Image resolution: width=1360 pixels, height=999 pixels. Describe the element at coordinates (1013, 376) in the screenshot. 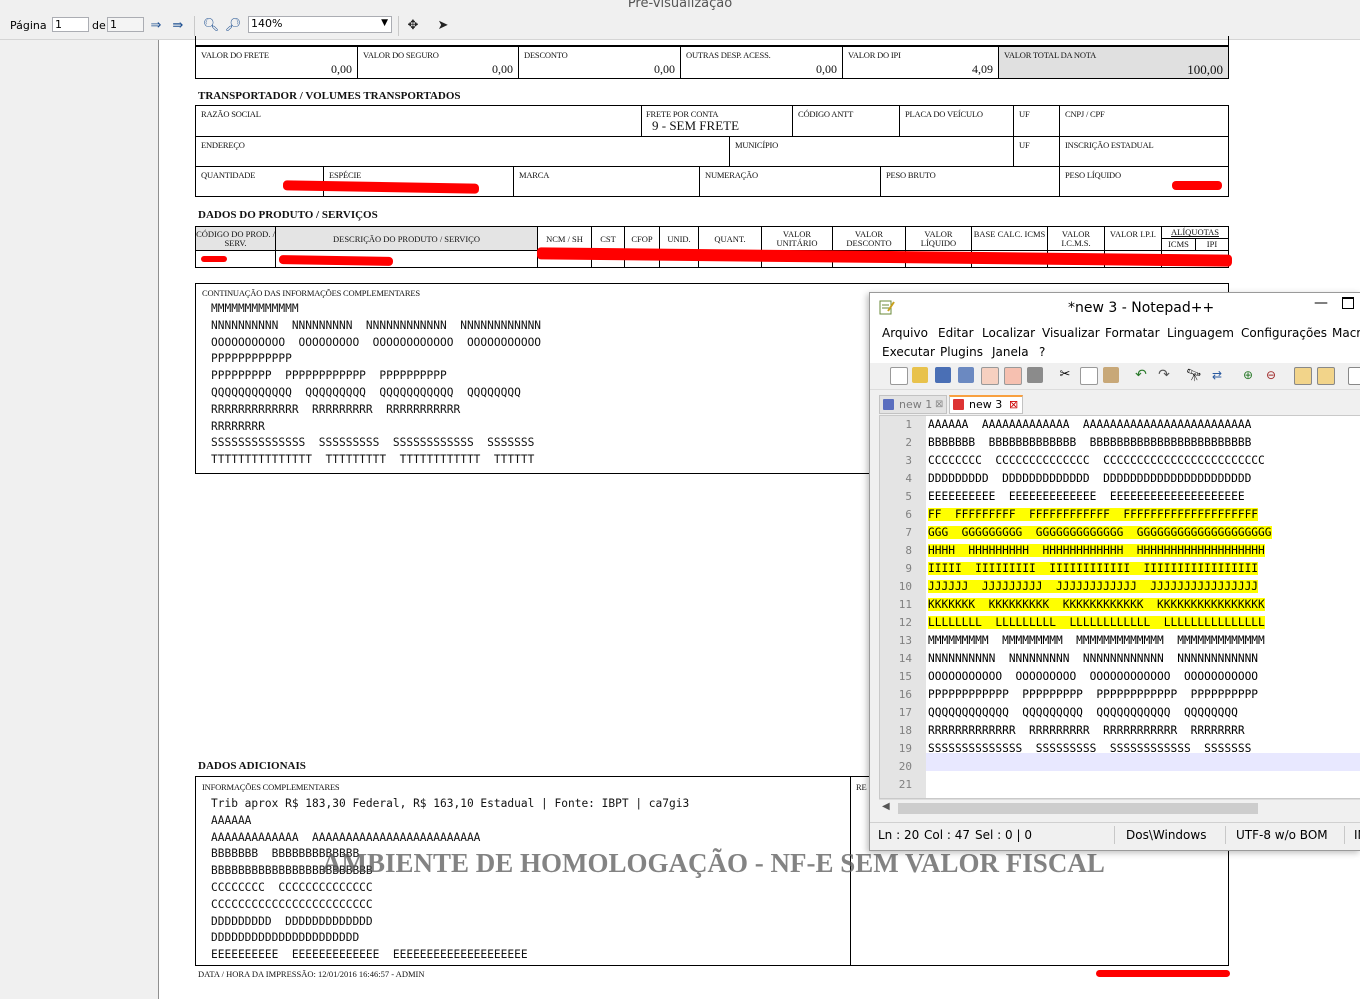

I see `close-all-icon` at that location.